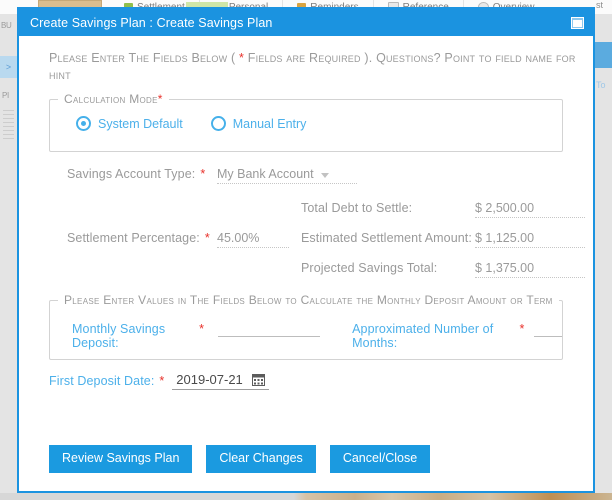 This screenshot has width=612, height=500. What do you see at coordinates (6, 25) in the screenshot?
I see `background-left-rail-label: BU` at bounding box center [6, 25].